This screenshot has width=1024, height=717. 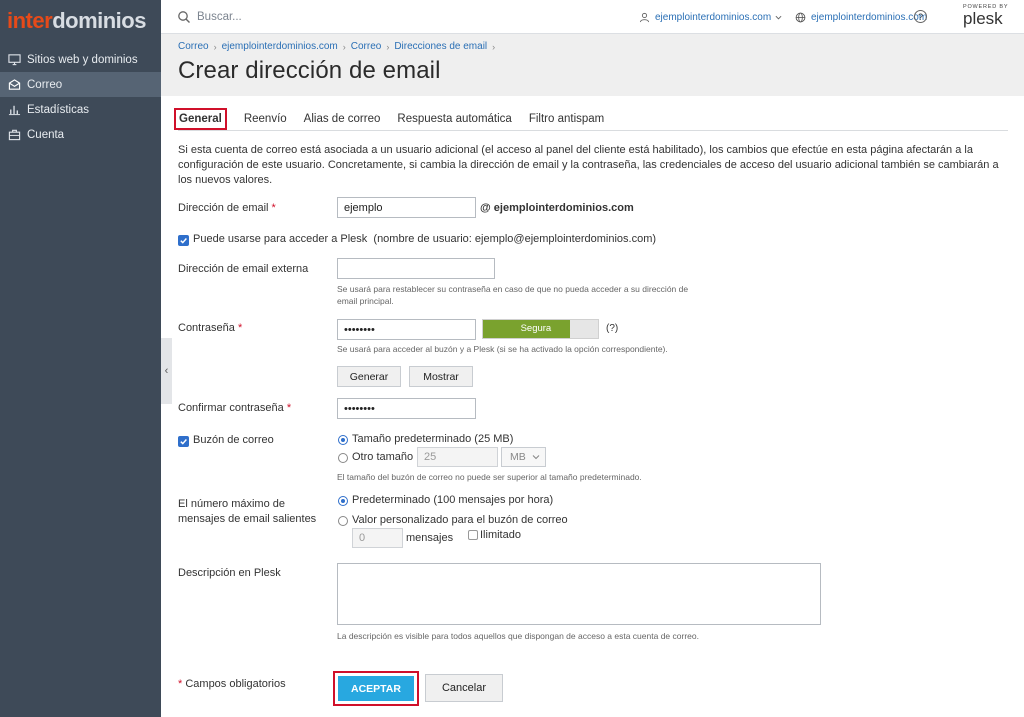 What do you see at coordinates (14, 110) in the screenshot?
I see `bar-chart-icon` at bounding box center [14, 110].